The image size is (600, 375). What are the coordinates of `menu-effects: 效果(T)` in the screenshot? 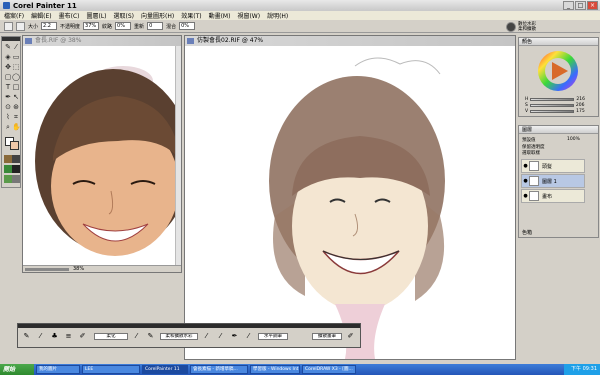 It's located at (191, 15).